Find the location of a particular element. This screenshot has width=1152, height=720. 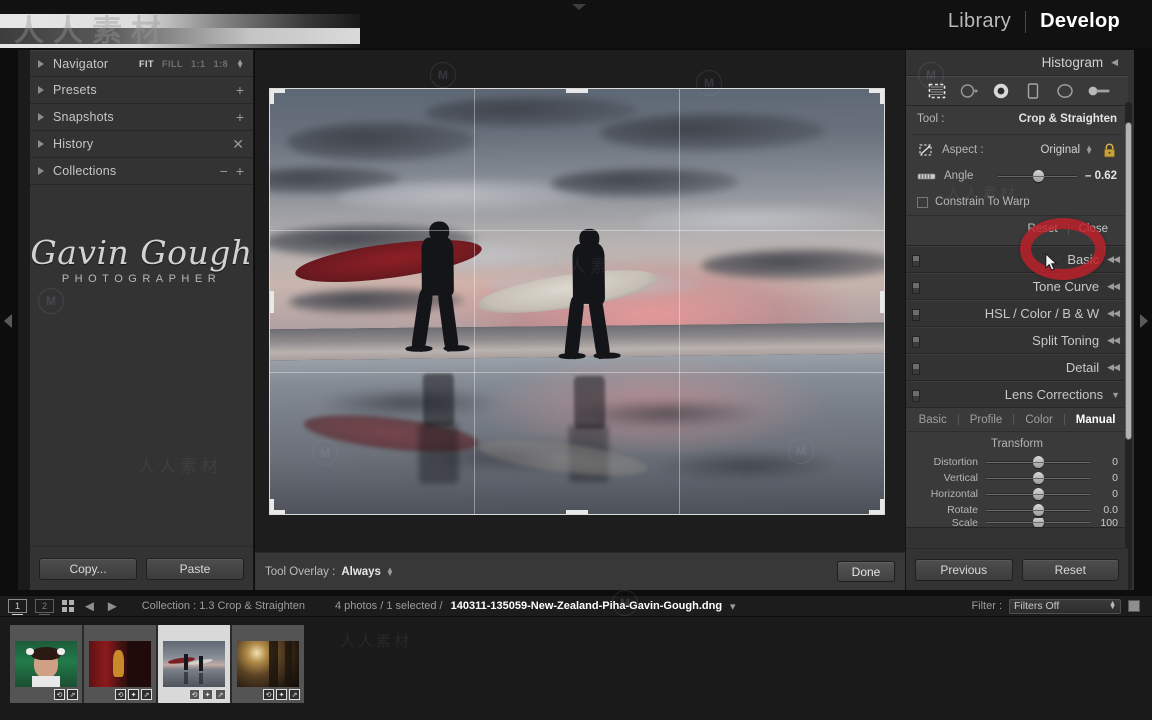

histogram-header: Histogram ◀ is located at coordinates (1017, 63).